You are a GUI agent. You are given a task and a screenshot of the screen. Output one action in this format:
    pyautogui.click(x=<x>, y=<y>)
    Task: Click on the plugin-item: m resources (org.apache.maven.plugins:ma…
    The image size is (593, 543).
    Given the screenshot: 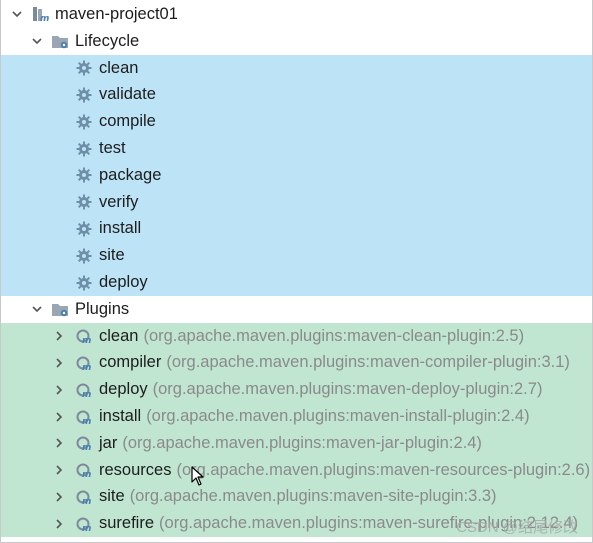 What is the action you would take?
    pyautogui.click(x=296, y=470)
    